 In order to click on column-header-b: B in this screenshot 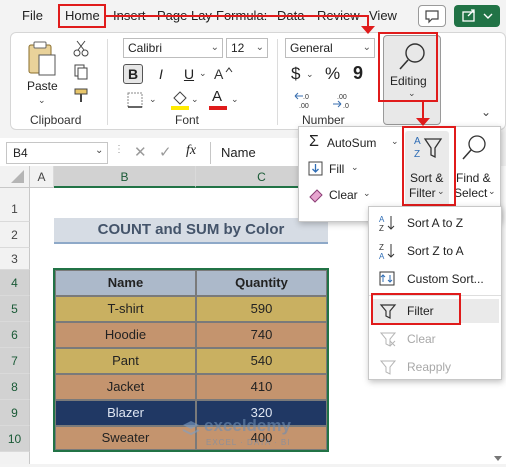, I will do `click(125, 177)`.